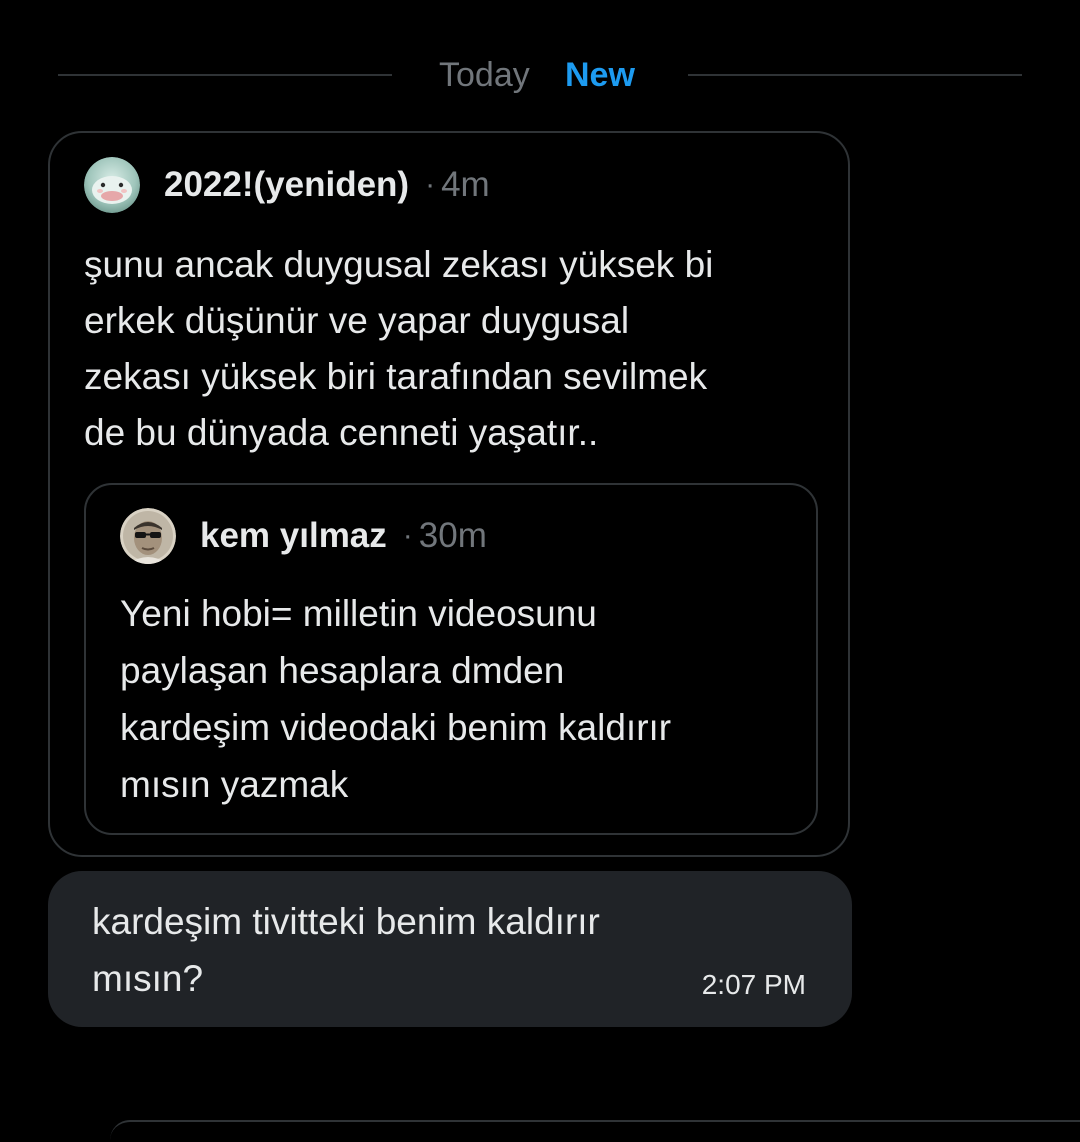 Image resolution: width=1080 pixels, height=1142 pixels. What do you see at coordinates (753, 984) in the screenshot?
I see `message-timestamp: 2:07 PM` at bounding box center [753, 984].